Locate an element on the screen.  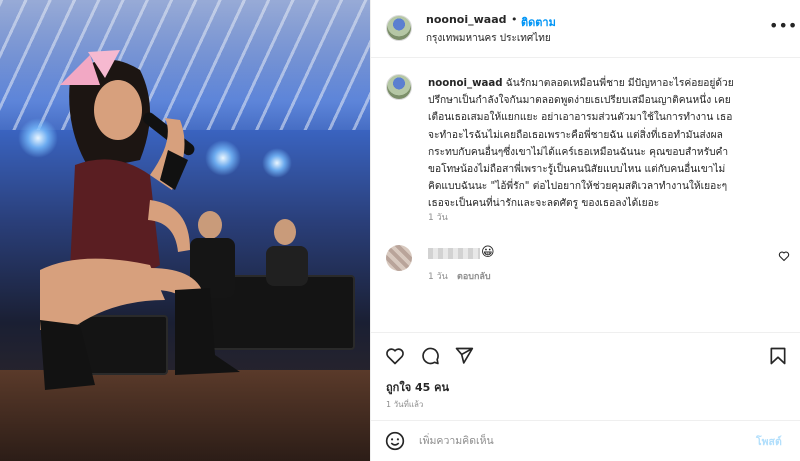
comment-time: 1 วัน is located at coordinates (438, 277).